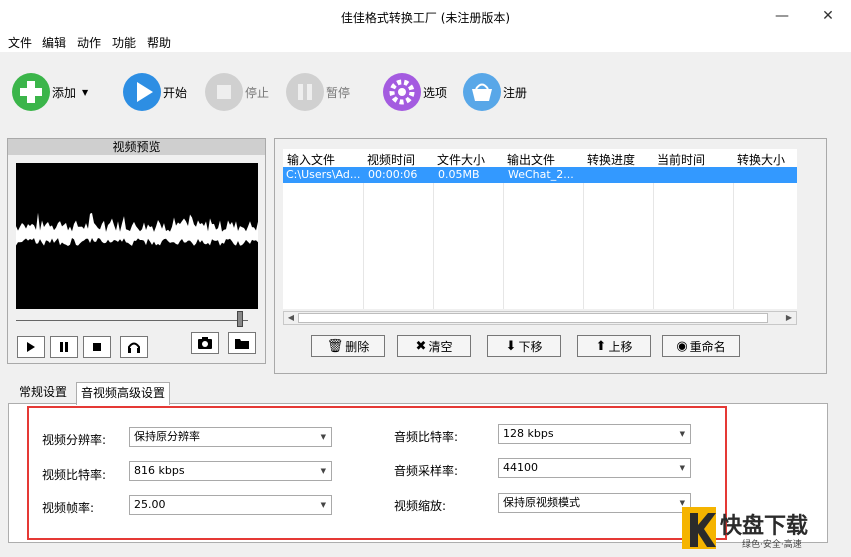 This screenshot has height=557, width=851. What do you see at coordinates (828, 16) in the screenshot?
I see `close-button: ✕` at bounding box center [828, 16].